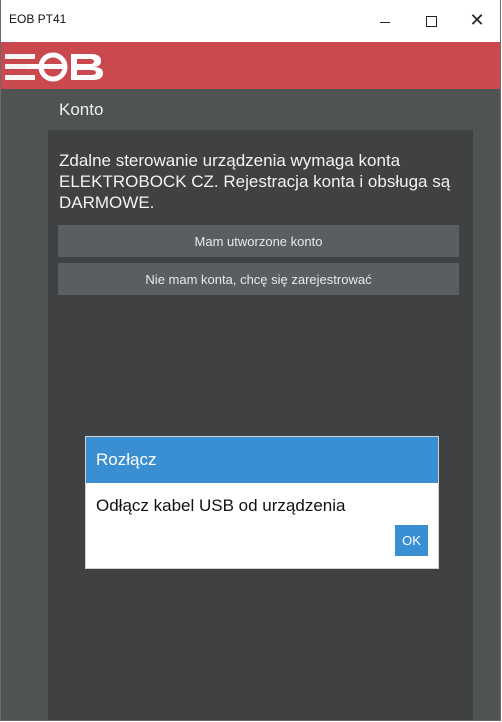  I want to click on have-account-button: Mam utworzone konto, so click(258, 241).